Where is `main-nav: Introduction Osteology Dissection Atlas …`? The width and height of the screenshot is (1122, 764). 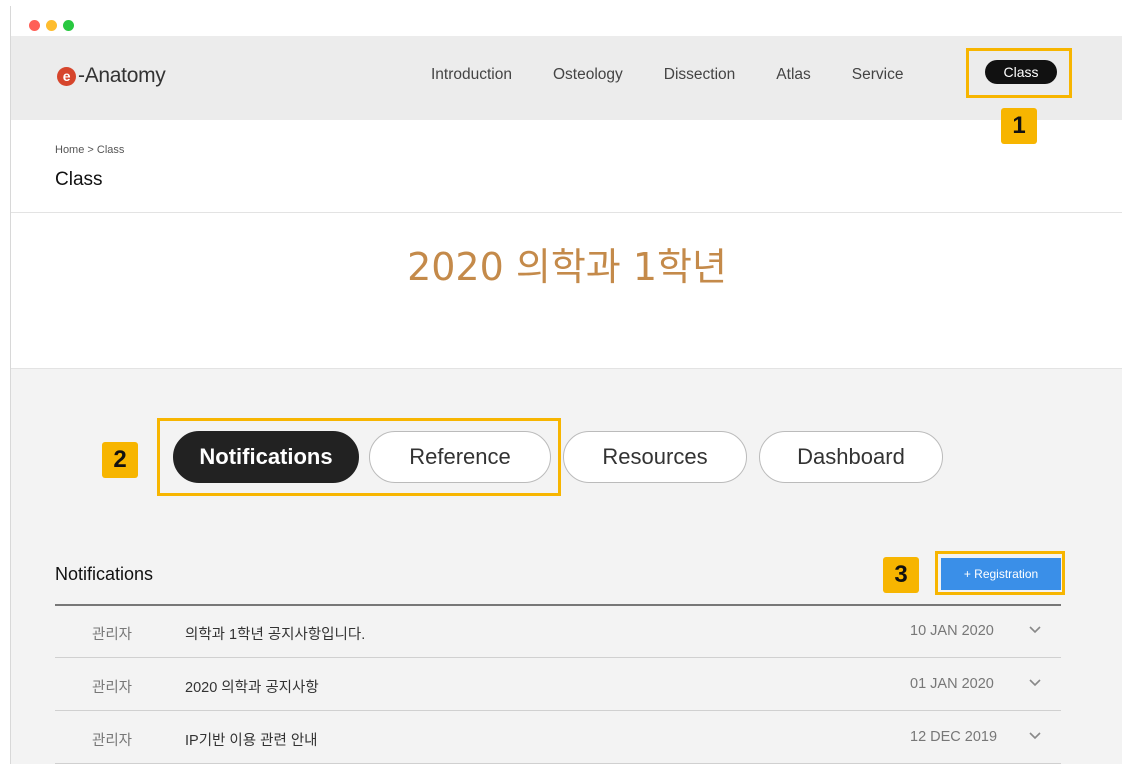 main-nav: Introduction Osteology Dissection Atlas … is located at coordinates (687, 75).